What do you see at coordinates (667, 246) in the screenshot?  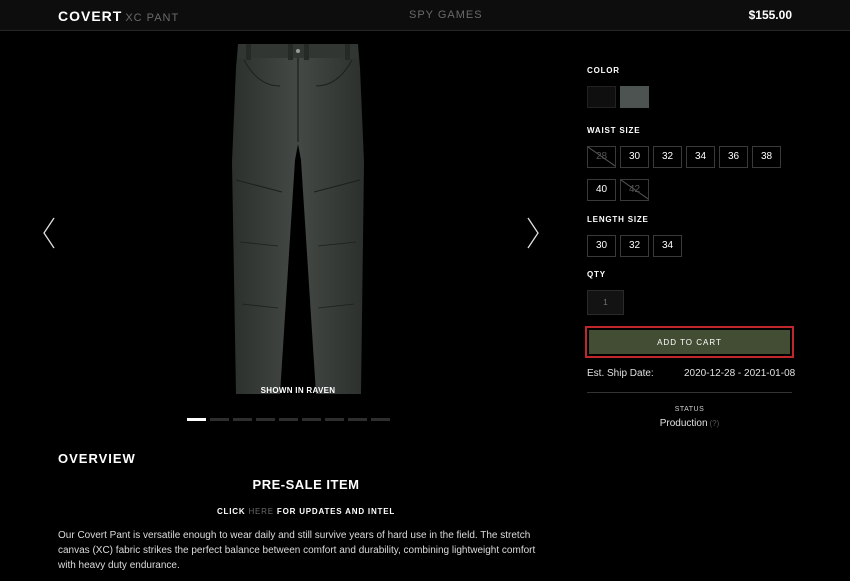 I see `length-size-34: 34` at bounding box center [667, 246].